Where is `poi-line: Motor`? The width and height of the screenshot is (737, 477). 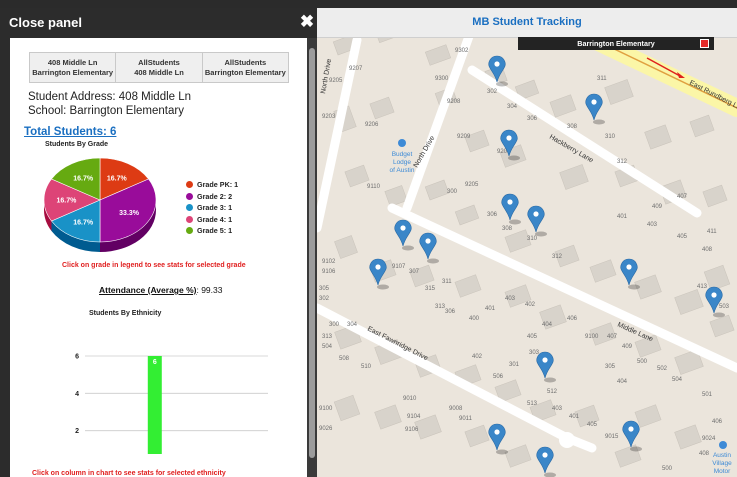 poi-line: Motor is located at coordinates (722, 471).